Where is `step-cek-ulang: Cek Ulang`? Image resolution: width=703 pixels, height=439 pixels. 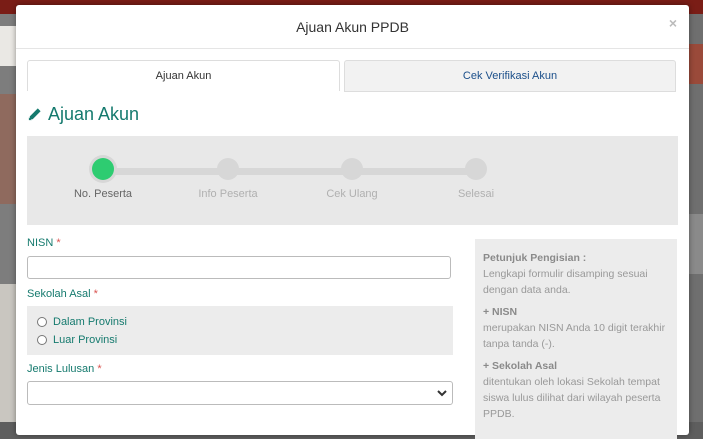 step-cek-ulang: Cek Ulang is located at coordinates (352, 179).